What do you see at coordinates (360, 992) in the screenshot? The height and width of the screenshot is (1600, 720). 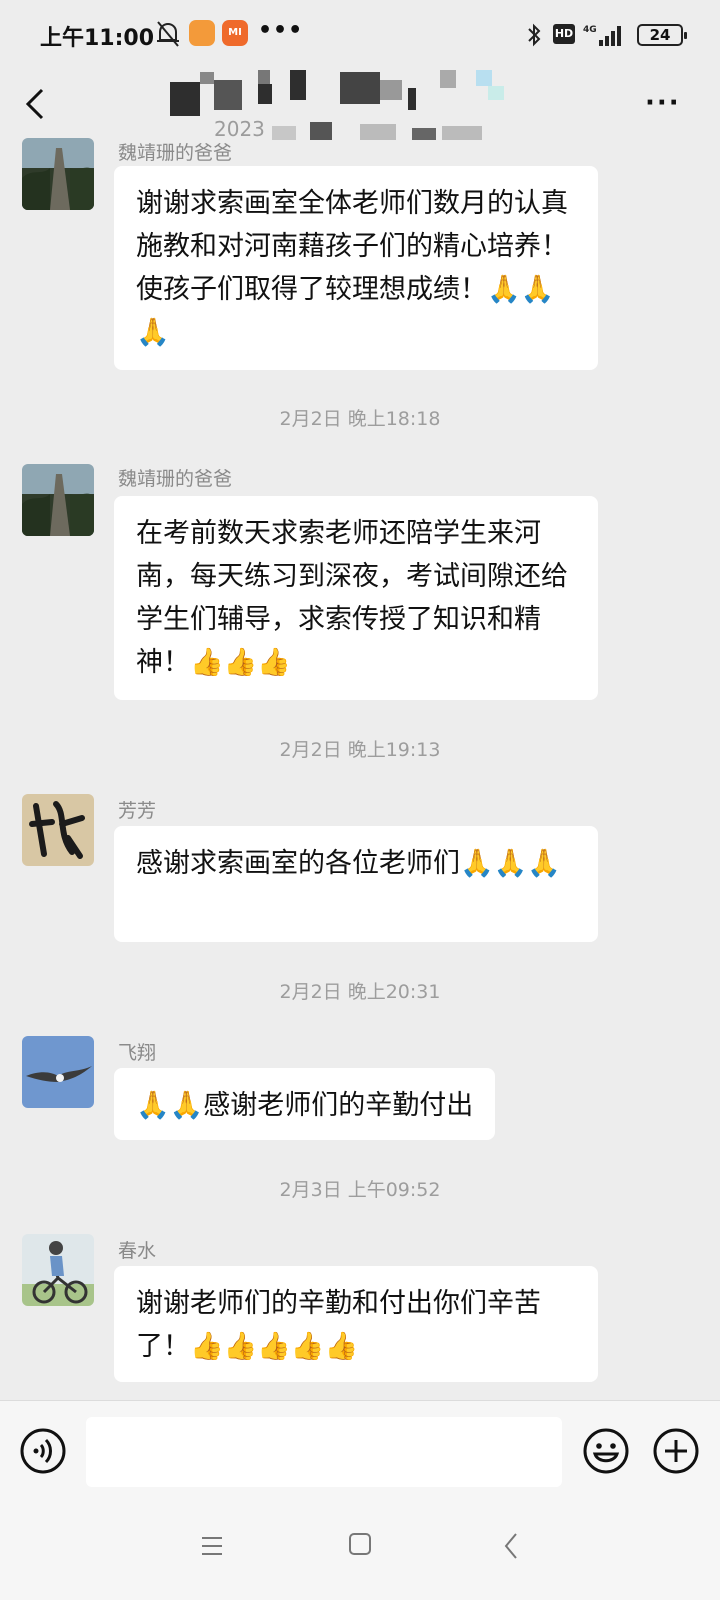 I see `message-timestamp: 2月2日 晚上20:31` at bounding box center [360, 992].